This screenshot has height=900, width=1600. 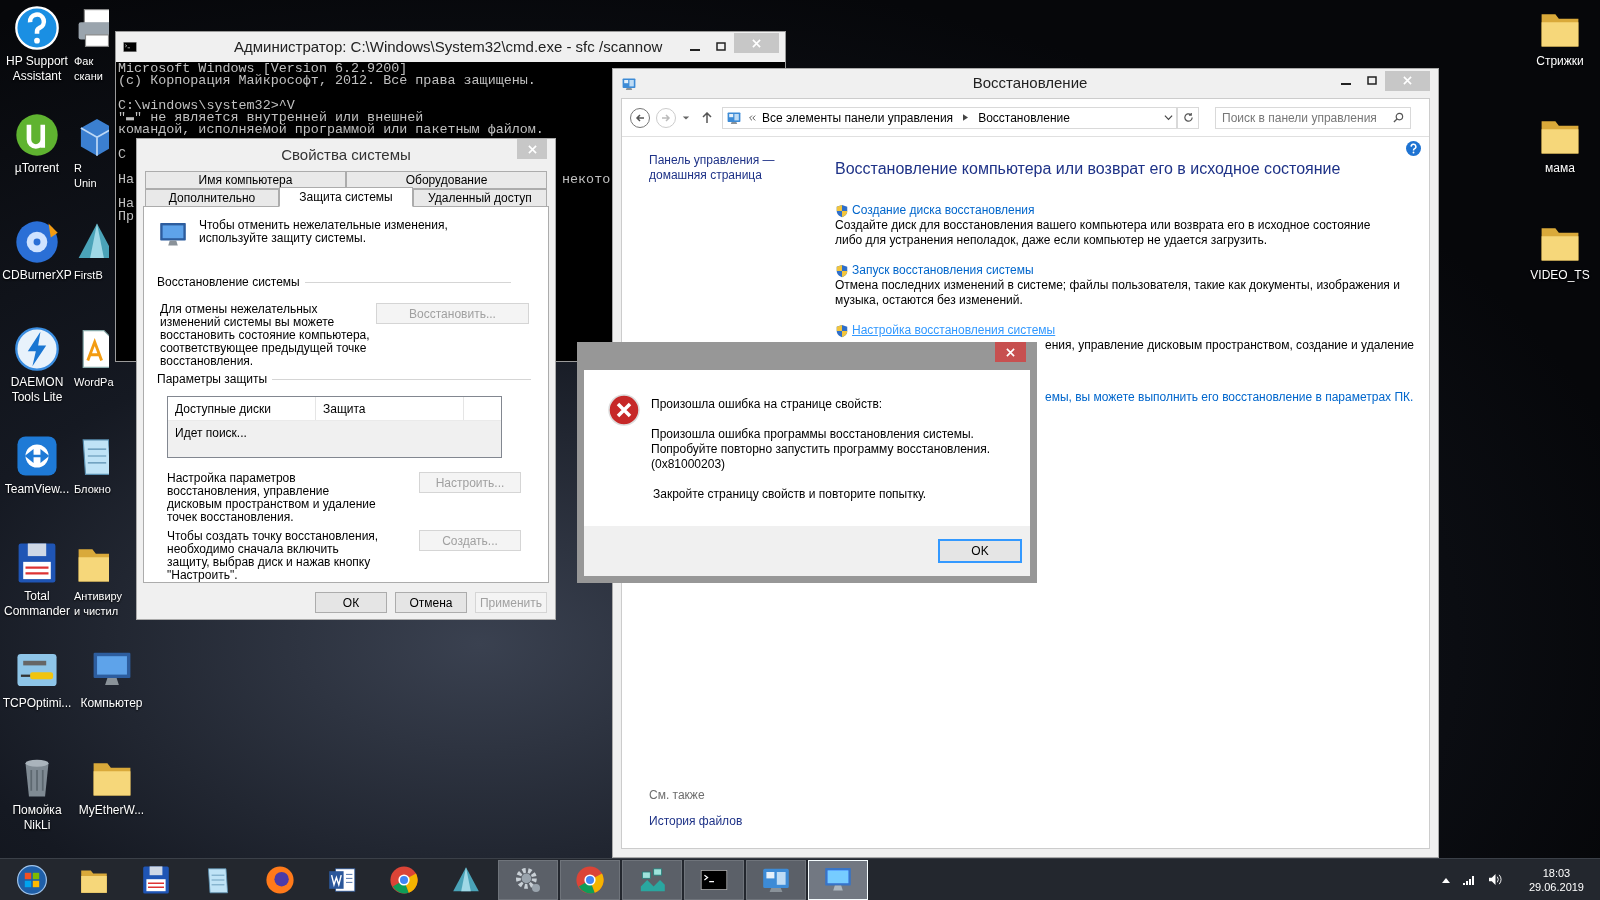 I want to click on signal-icon, so click(x=1468, y=879).